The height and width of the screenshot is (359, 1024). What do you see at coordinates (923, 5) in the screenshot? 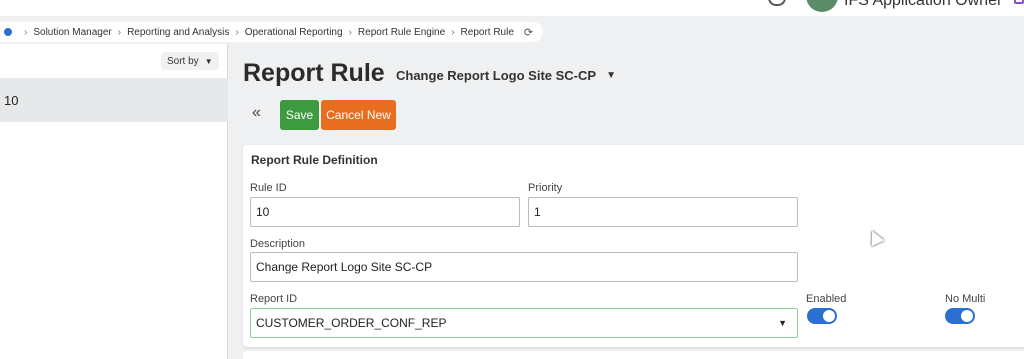
I see `user-name-label: IFS Application Owner` at bounding box center [923, 5].